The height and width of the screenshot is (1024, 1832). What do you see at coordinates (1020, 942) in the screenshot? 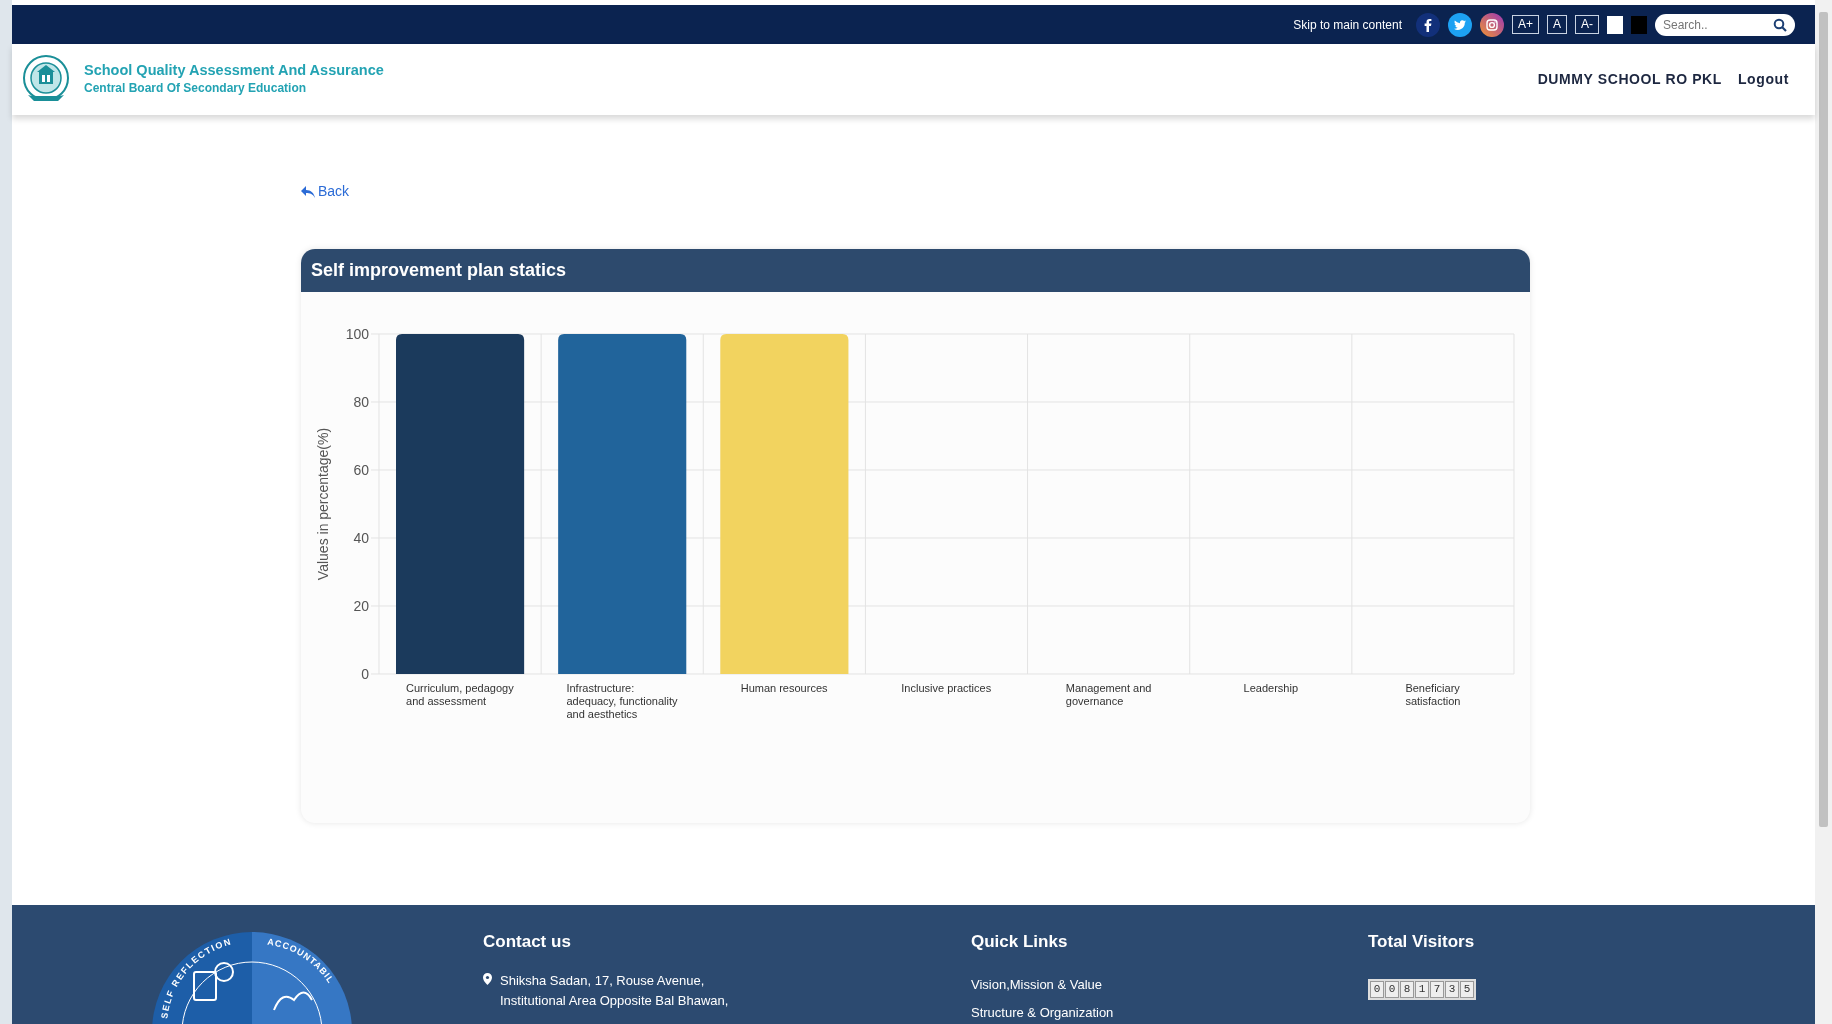
I see `footer-heading: Quick Links` at bounding box center [1020, 942].